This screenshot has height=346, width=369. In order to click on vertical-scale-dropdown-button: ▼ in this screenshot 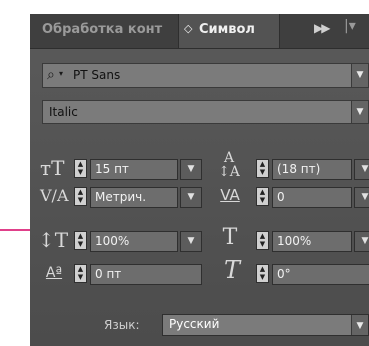, I will do `click(191, 241)`.